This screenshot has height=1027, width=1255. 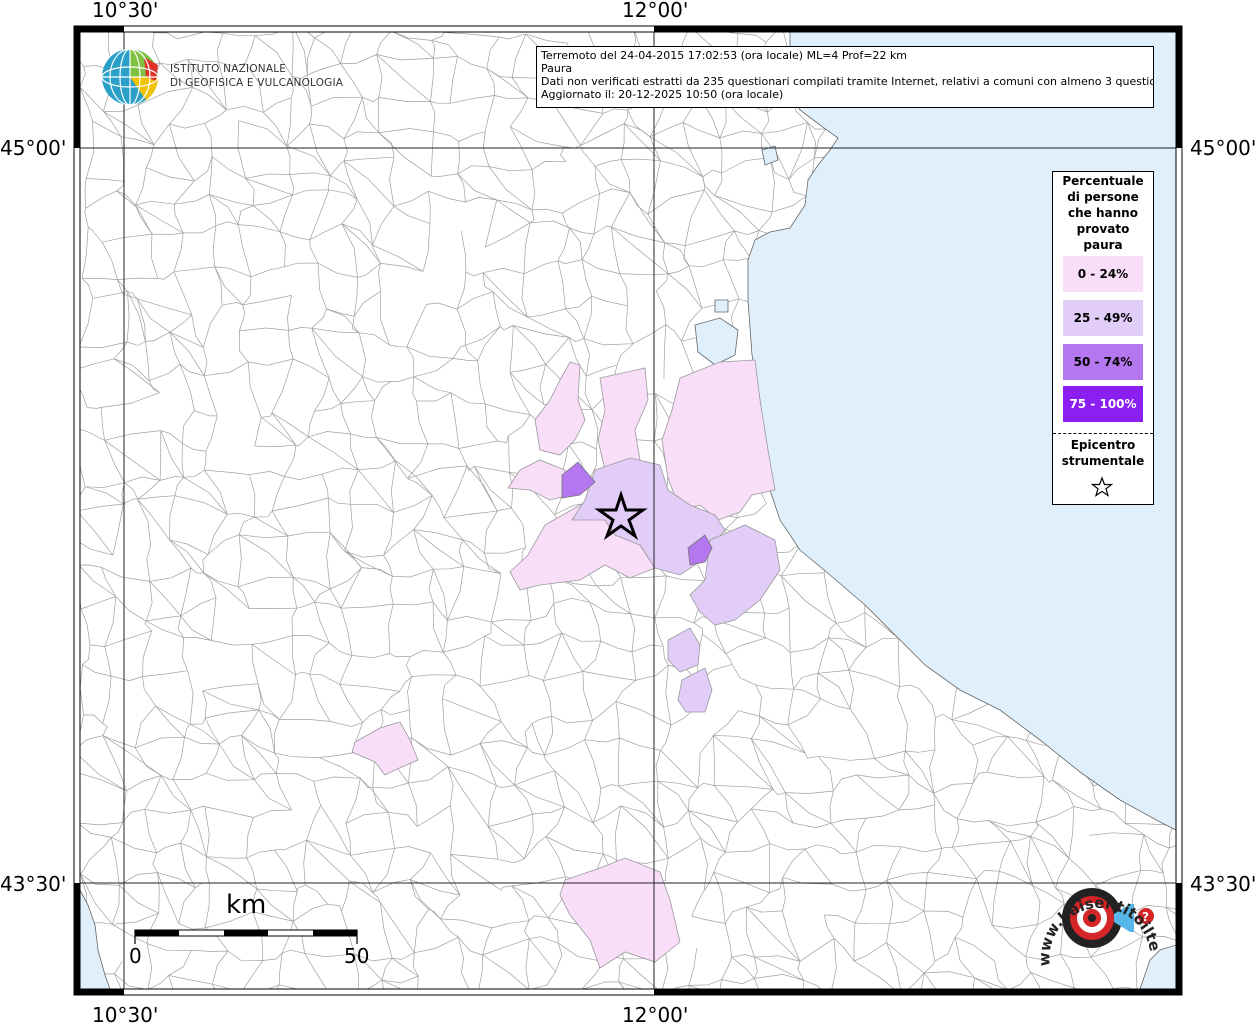 I want to click on legend-epicenter-line: strumentale, so click(x=1103, y=461).